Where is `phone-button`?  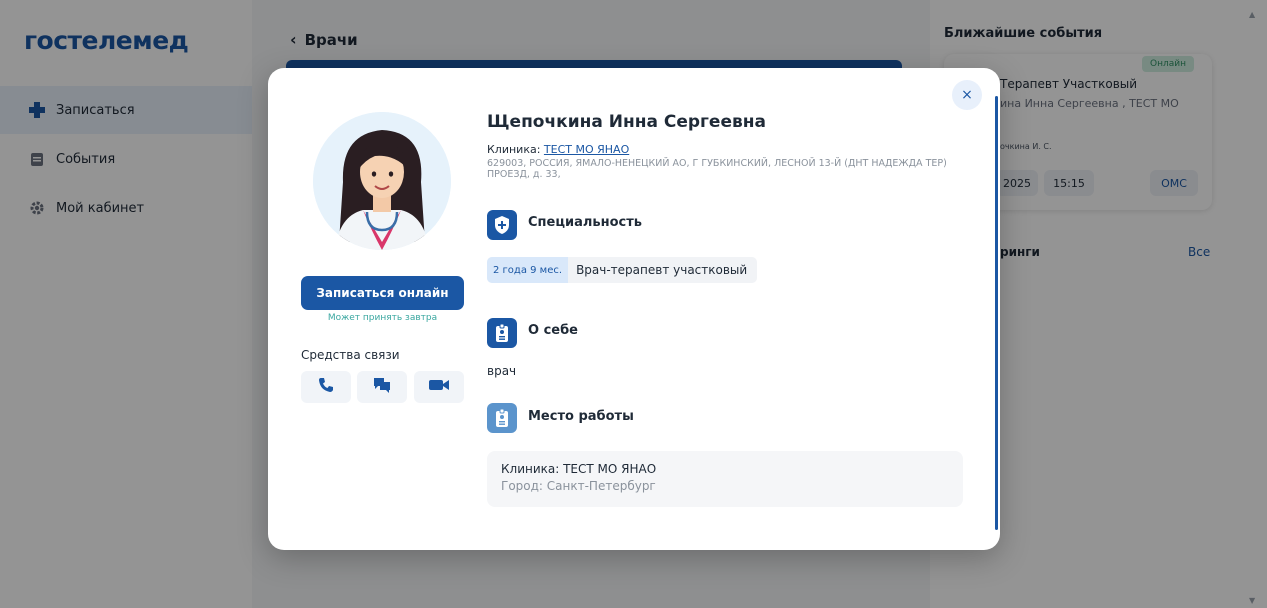 phone-button is located at coordinates (326, 387).